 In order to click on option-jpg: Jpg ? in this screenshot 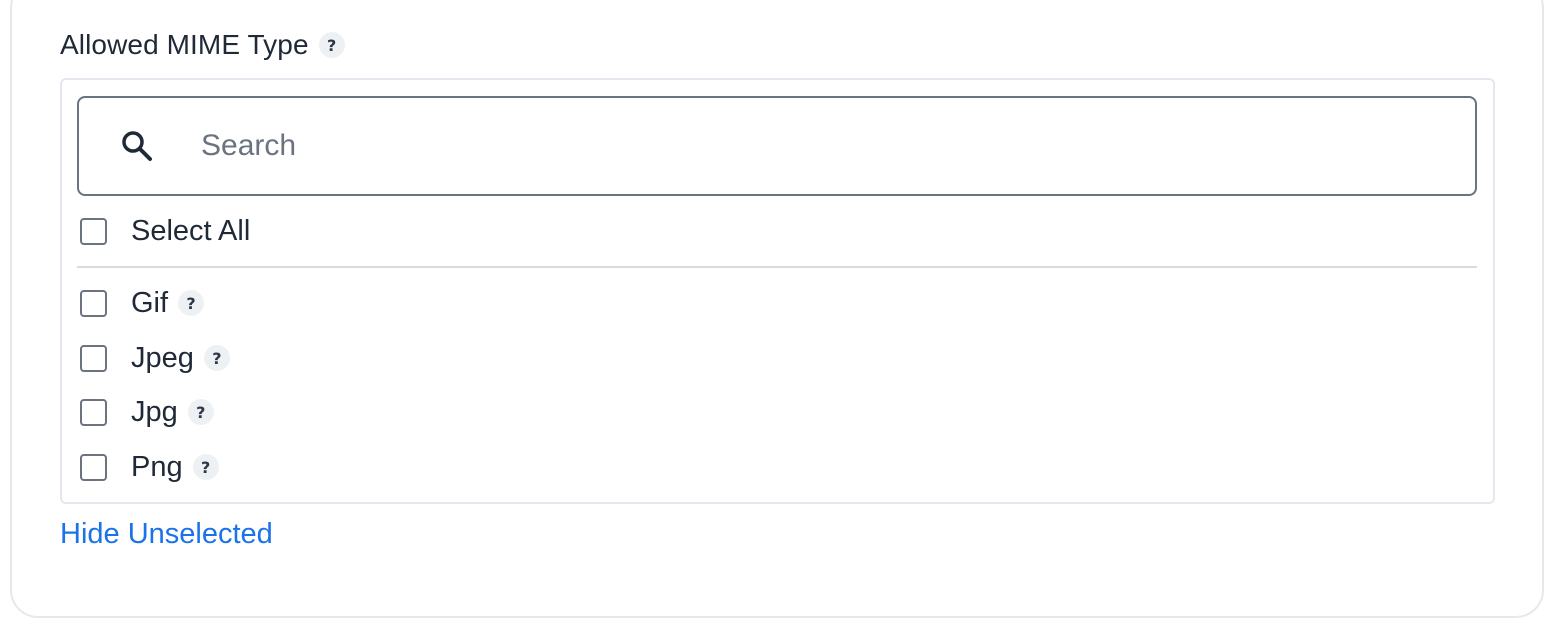, I will do `click(147, 412)`.